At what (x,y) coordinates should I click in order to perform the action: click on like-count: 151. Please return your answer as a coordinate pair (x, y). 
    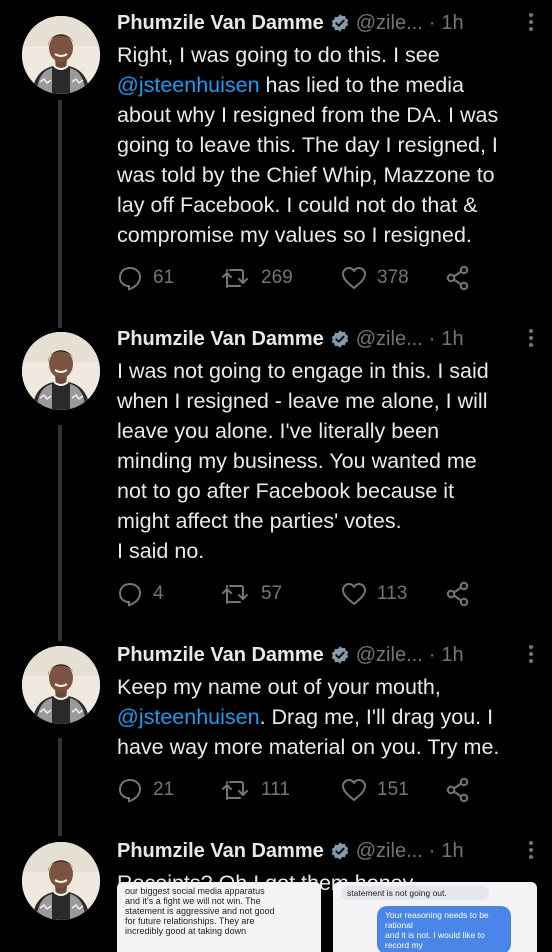
    Looking at the image, I should click on (393, 789).